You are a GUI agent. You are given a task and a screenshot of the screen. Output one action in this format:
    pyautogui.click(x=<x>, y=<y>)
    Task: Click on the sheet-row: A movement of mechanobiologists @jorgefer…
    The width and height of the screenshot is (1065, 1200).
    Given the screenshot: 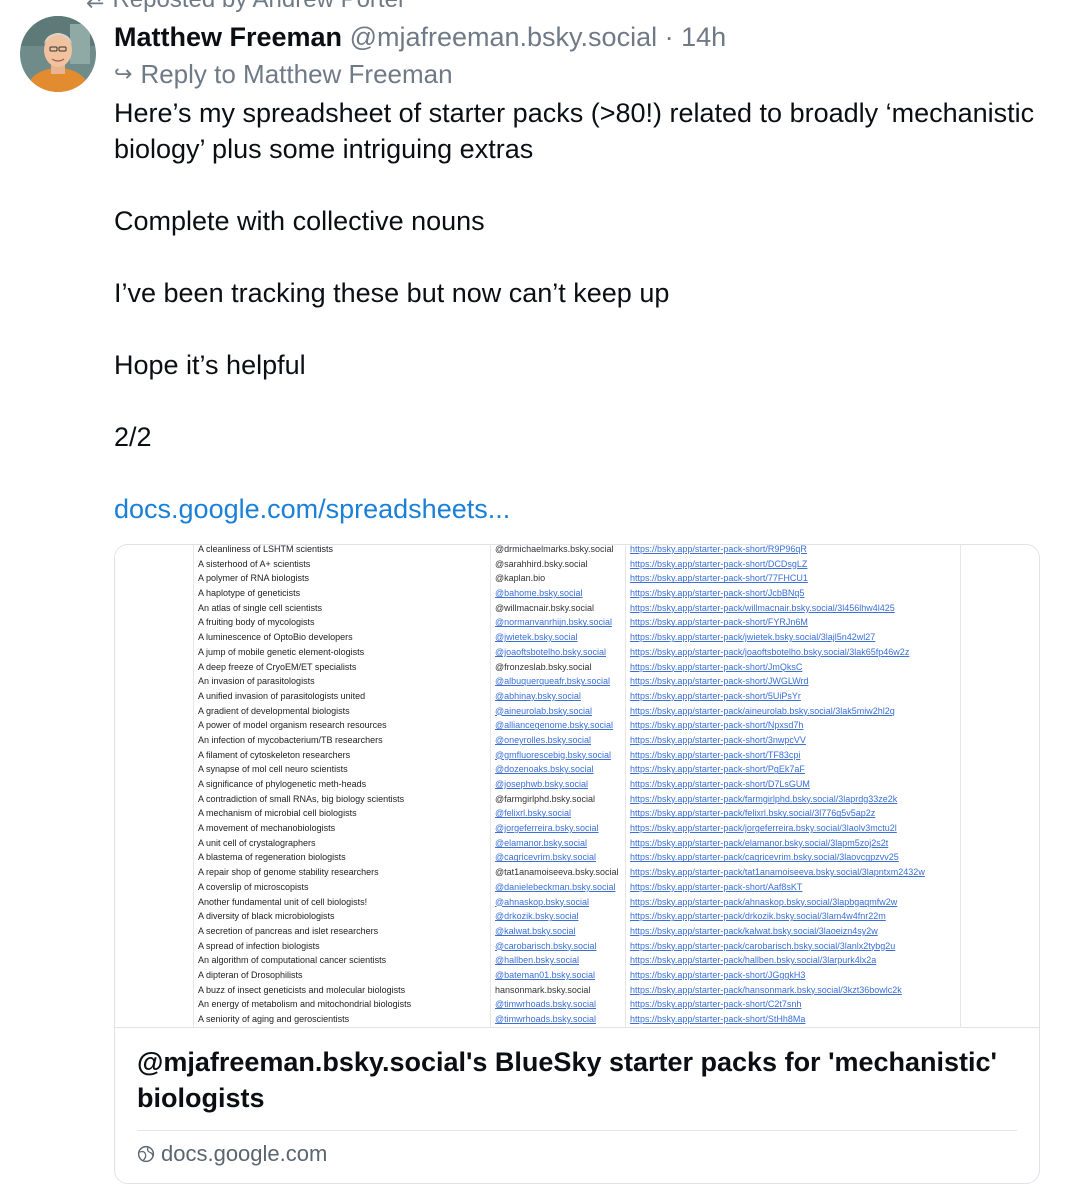 What is the action you would take?
    pyautogui.click(x=577, y=828)
    